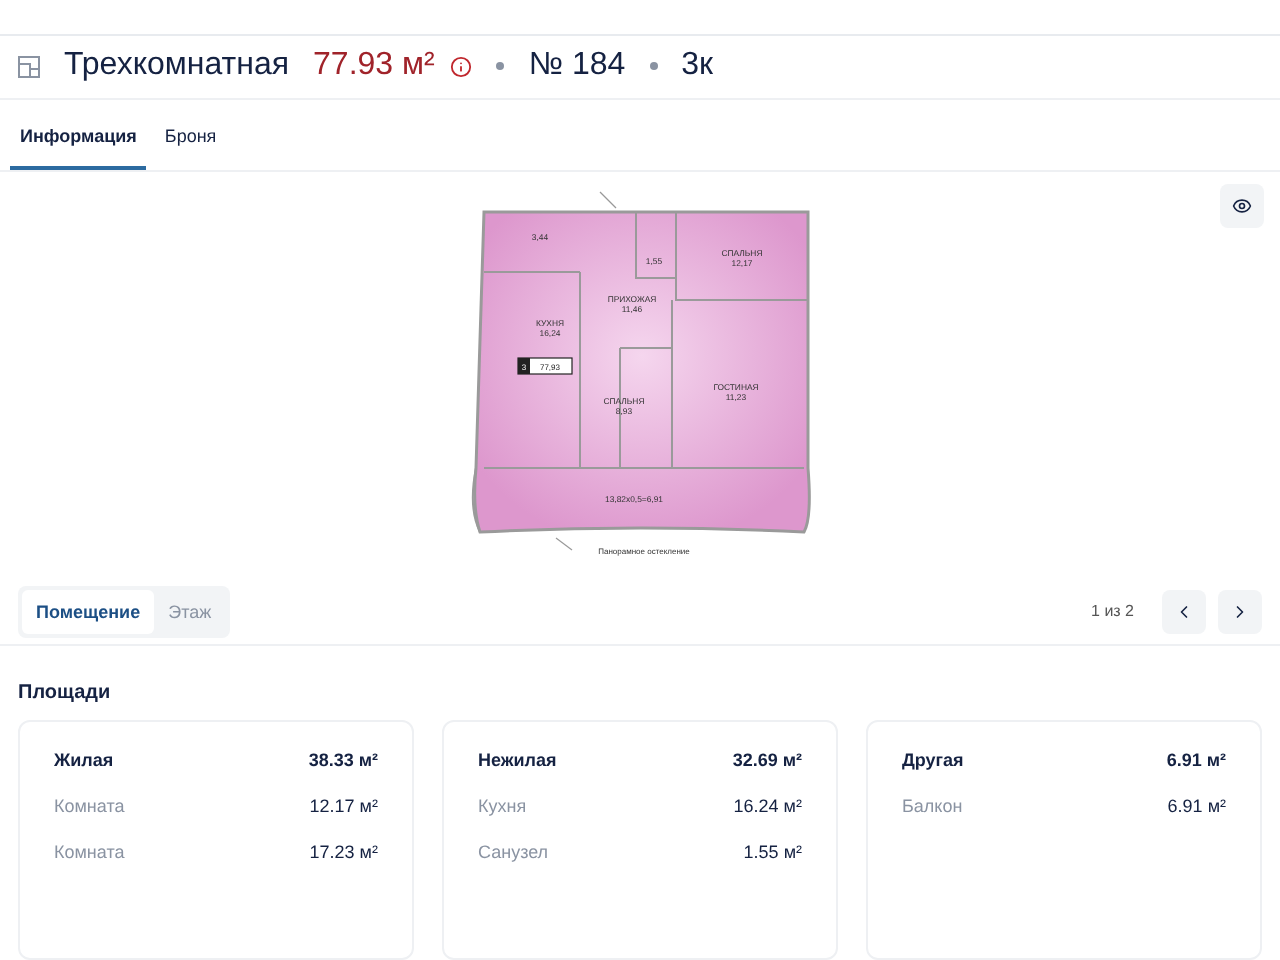 The image size is (1280, 960). I want to click on room-area: 17.23 м², so click(343, 852).